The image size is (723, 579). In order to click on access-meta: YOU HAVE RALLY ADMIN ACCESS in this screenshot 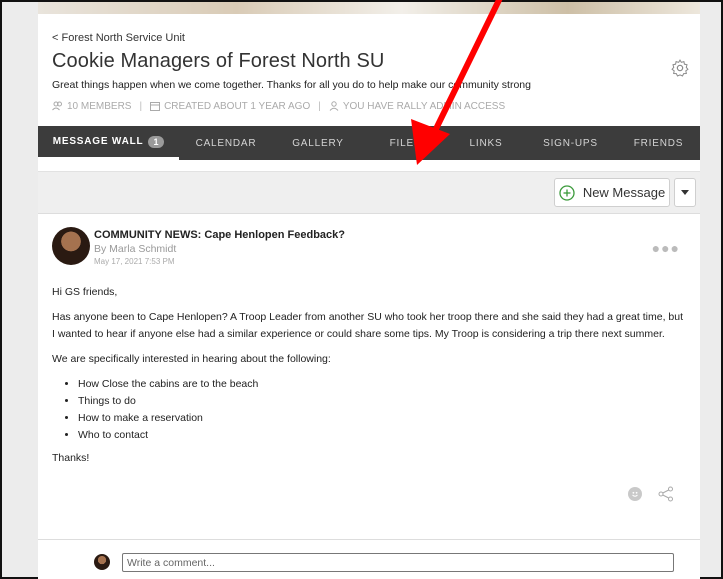, I will do `click(417, 106)`.